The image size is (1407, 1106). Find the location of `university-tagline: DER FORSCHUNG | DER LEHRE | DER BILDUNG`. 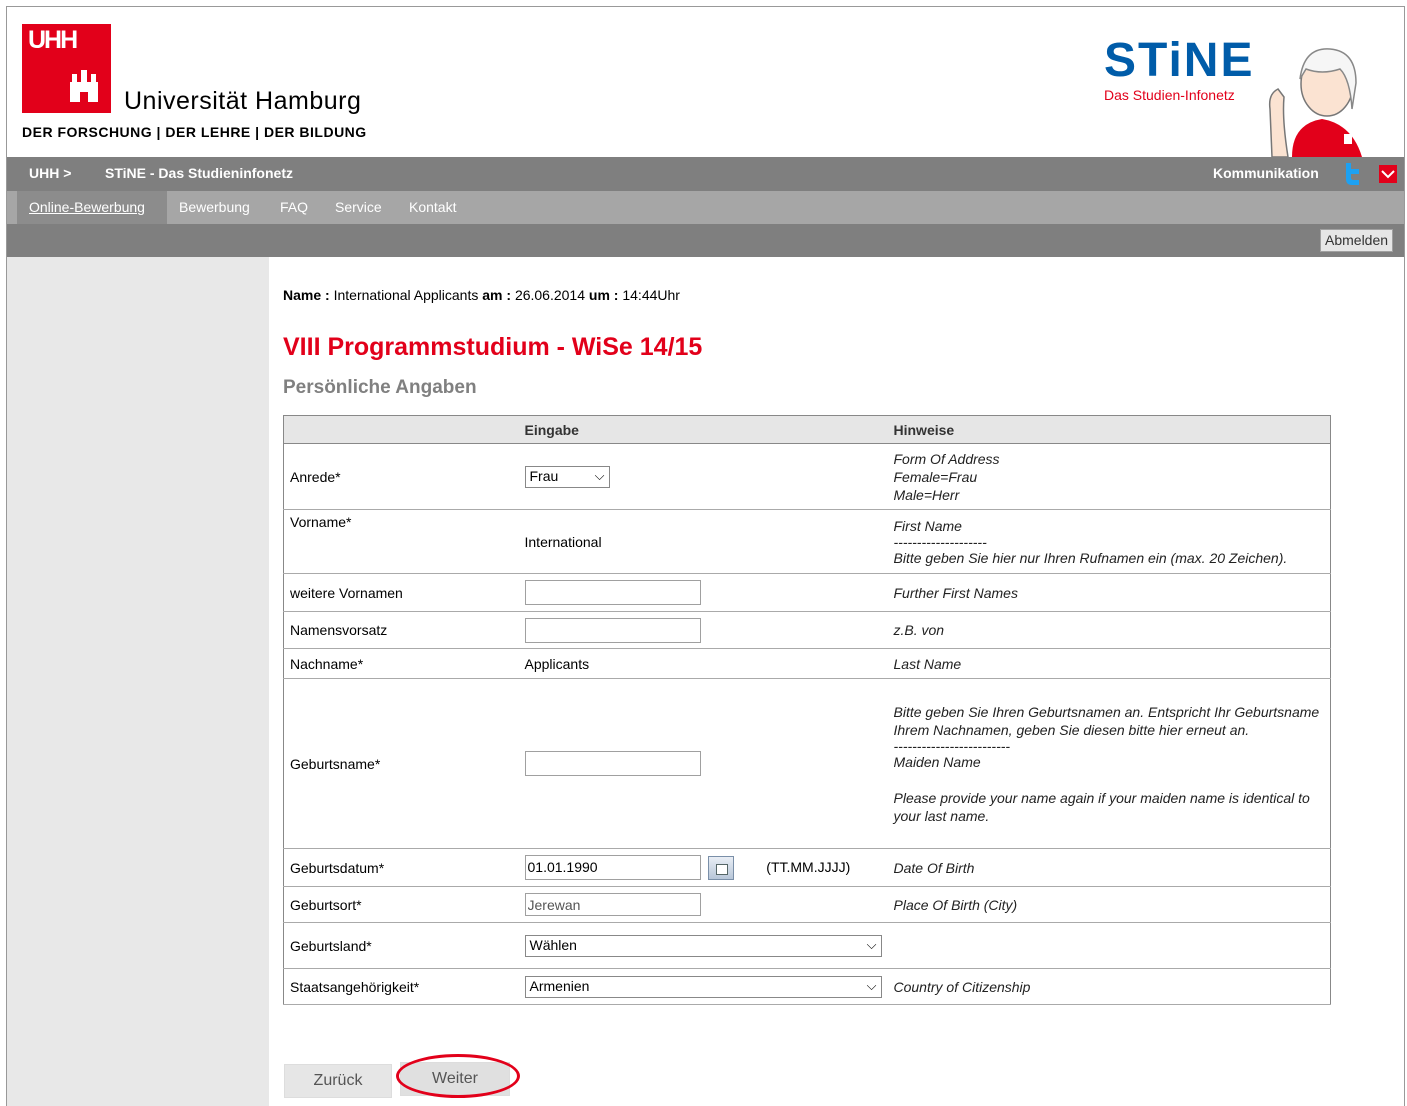

university-tagline: DER FORSCHUNG | DER LEHRE | DER BILDUNG is located at coordinates (194, 132).